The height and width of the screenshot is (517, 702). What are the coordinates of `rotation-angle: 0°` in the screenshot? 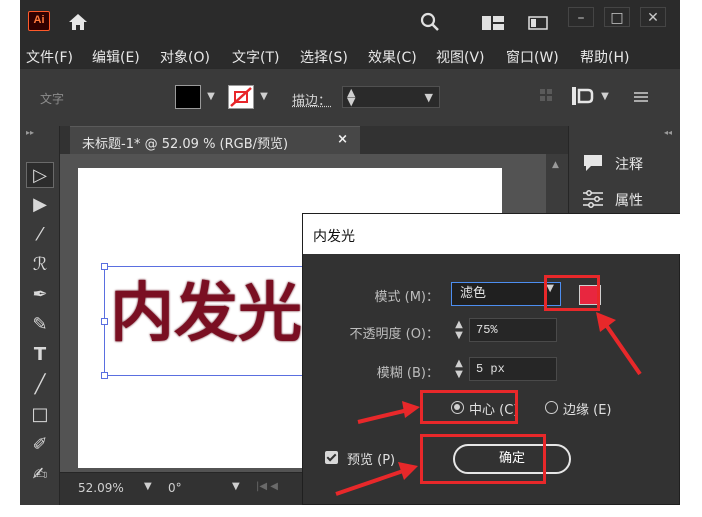 It's located at (175, 488).